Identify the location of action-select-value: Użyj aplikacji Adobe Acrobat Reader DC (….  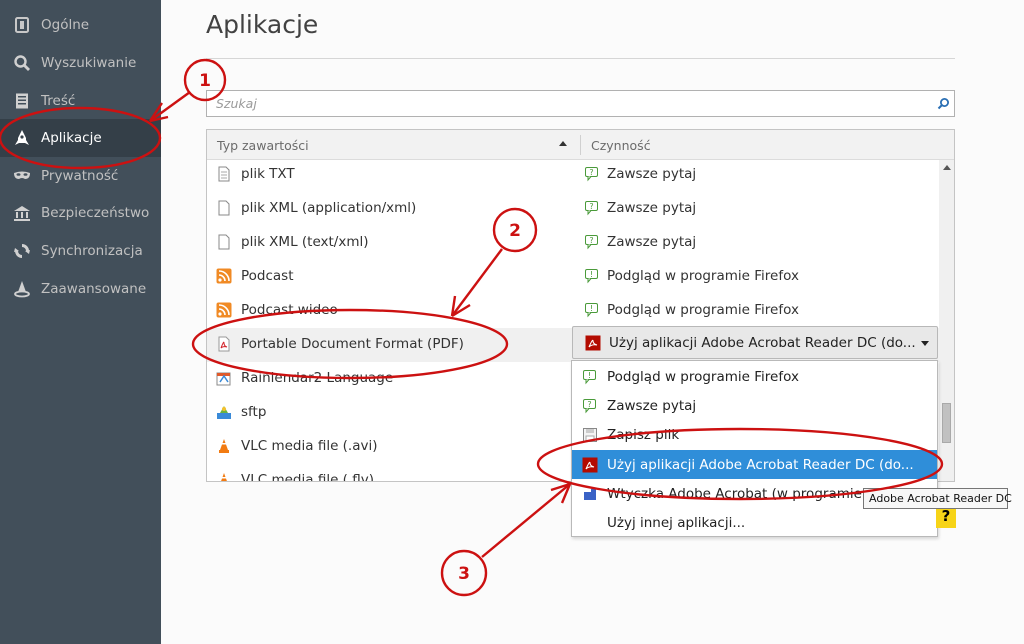
(762, 343).